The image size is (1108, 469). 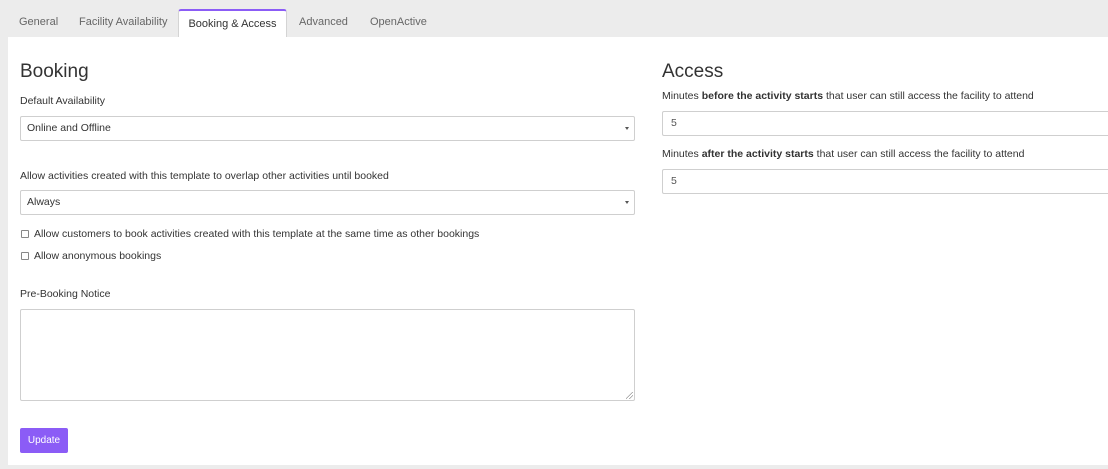 What do you see at coordinates (63, 101) in the screenshot?
I see `default-availability-label: Default Availability` at bounding box center [63, 101].